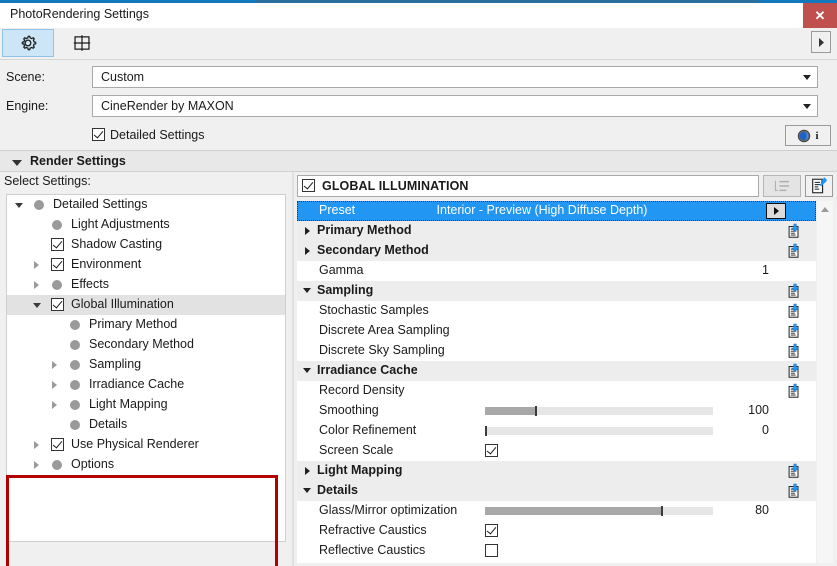 The width and height of the screenshot is (837, 566). Describe the element at coordinates (308, 186) in the screenshot. I see `global-illumination-checkbox` at that location.